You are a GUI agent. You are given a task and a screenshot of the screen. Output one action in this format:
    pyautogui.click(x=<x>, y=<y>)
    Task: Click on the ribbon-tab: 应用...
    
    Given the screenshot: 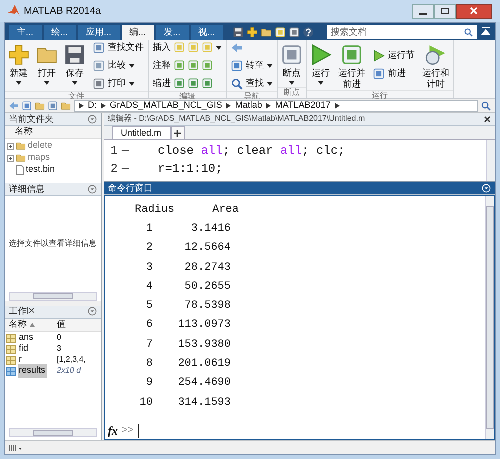 What is the action you would take?
    pyautogui.click(x=99, y=32)
    